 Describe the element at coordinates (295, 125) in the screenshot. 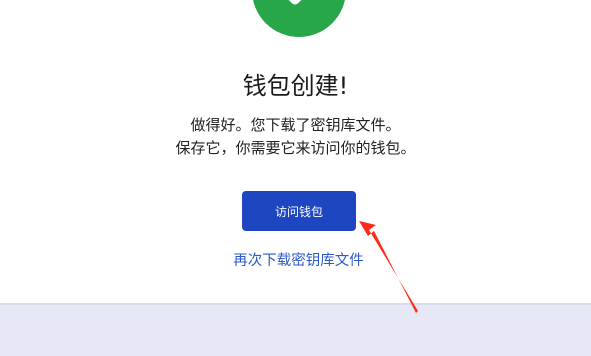

I see `success-message-line1: 做得好。您下载了密钥库文件。` at that location.